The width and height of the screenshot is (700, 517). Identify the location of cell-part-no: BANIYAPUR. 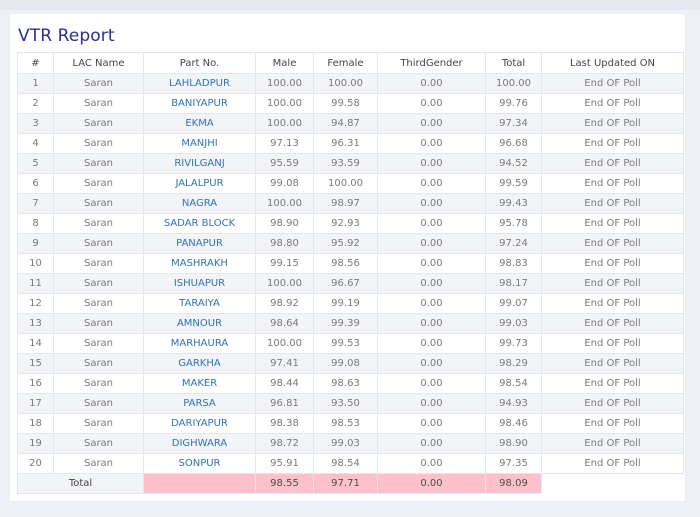
(199, 103).